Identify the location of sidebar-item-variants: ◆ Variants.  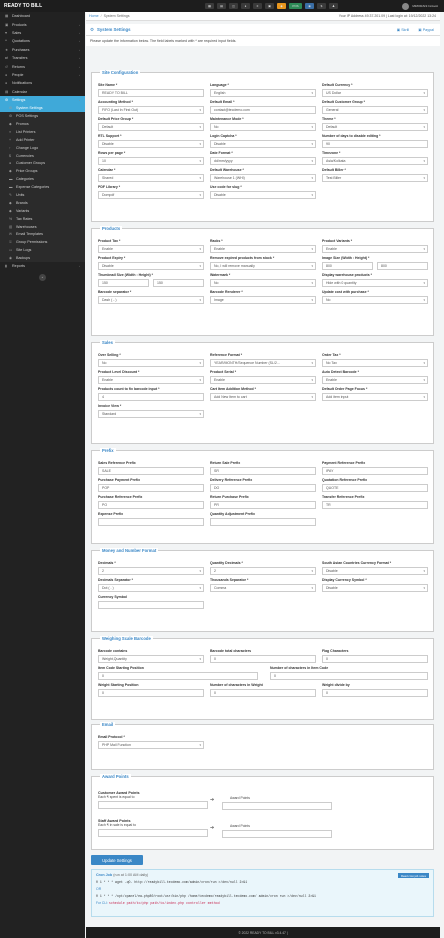
(42, 211).